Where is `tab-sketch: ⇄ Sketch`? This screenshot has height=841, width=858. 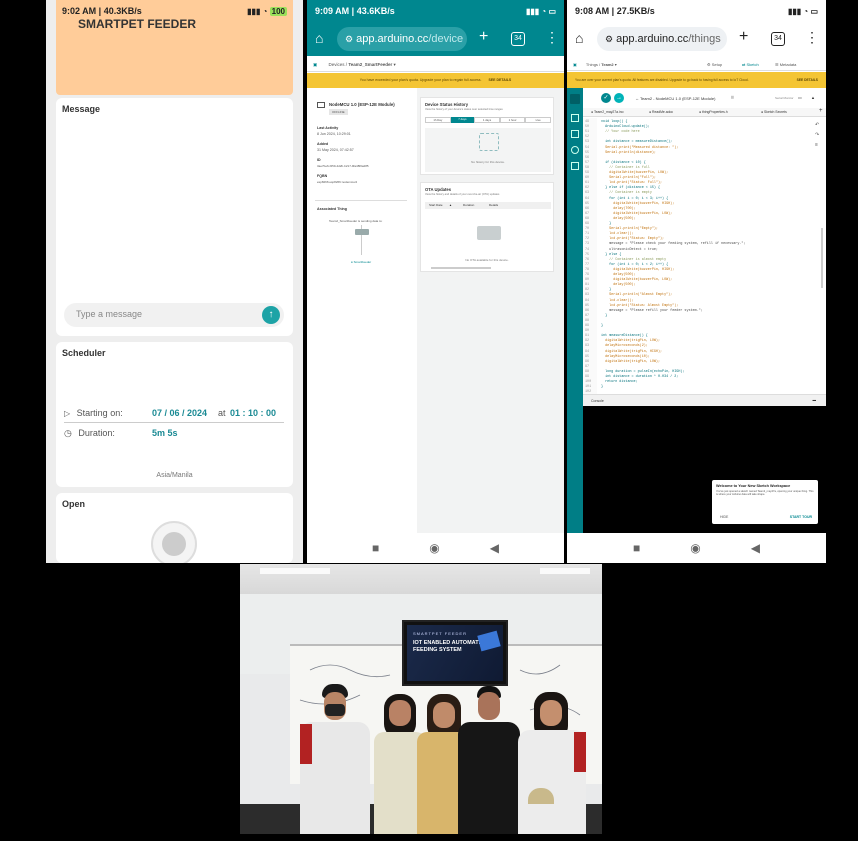
tab-sketch: ⇄ Sketch is located at coordinates (750, 64).